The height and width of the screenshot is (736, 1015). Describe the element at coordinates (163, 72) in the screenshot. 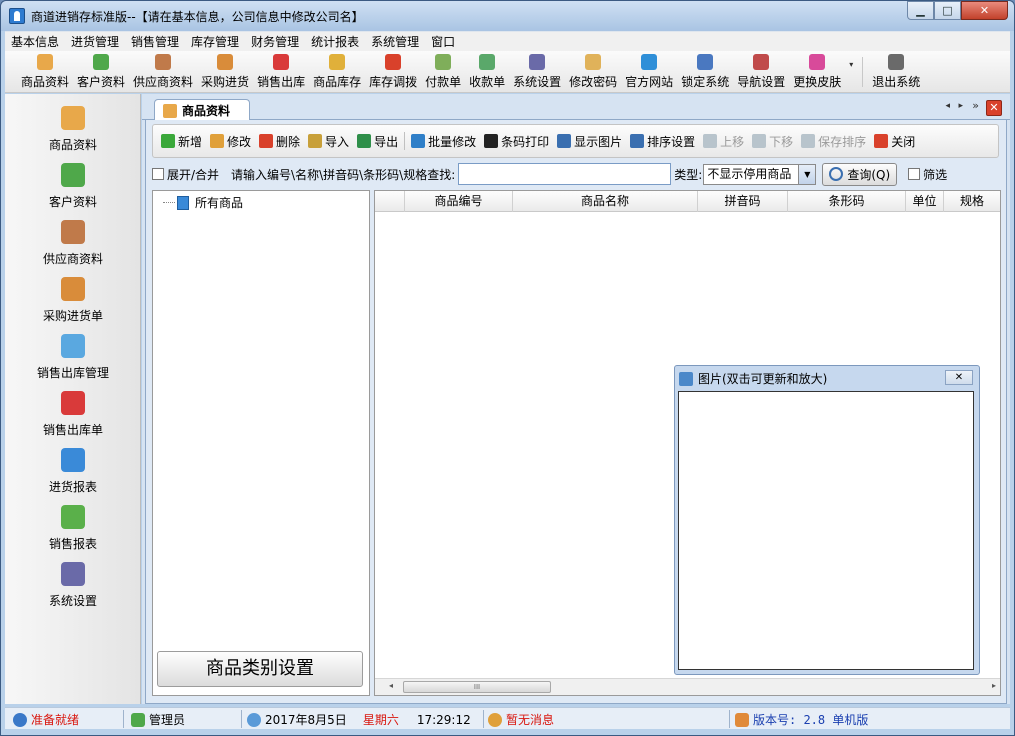

I see `toolbar-suppliers-button: 供应商资料` at that location.